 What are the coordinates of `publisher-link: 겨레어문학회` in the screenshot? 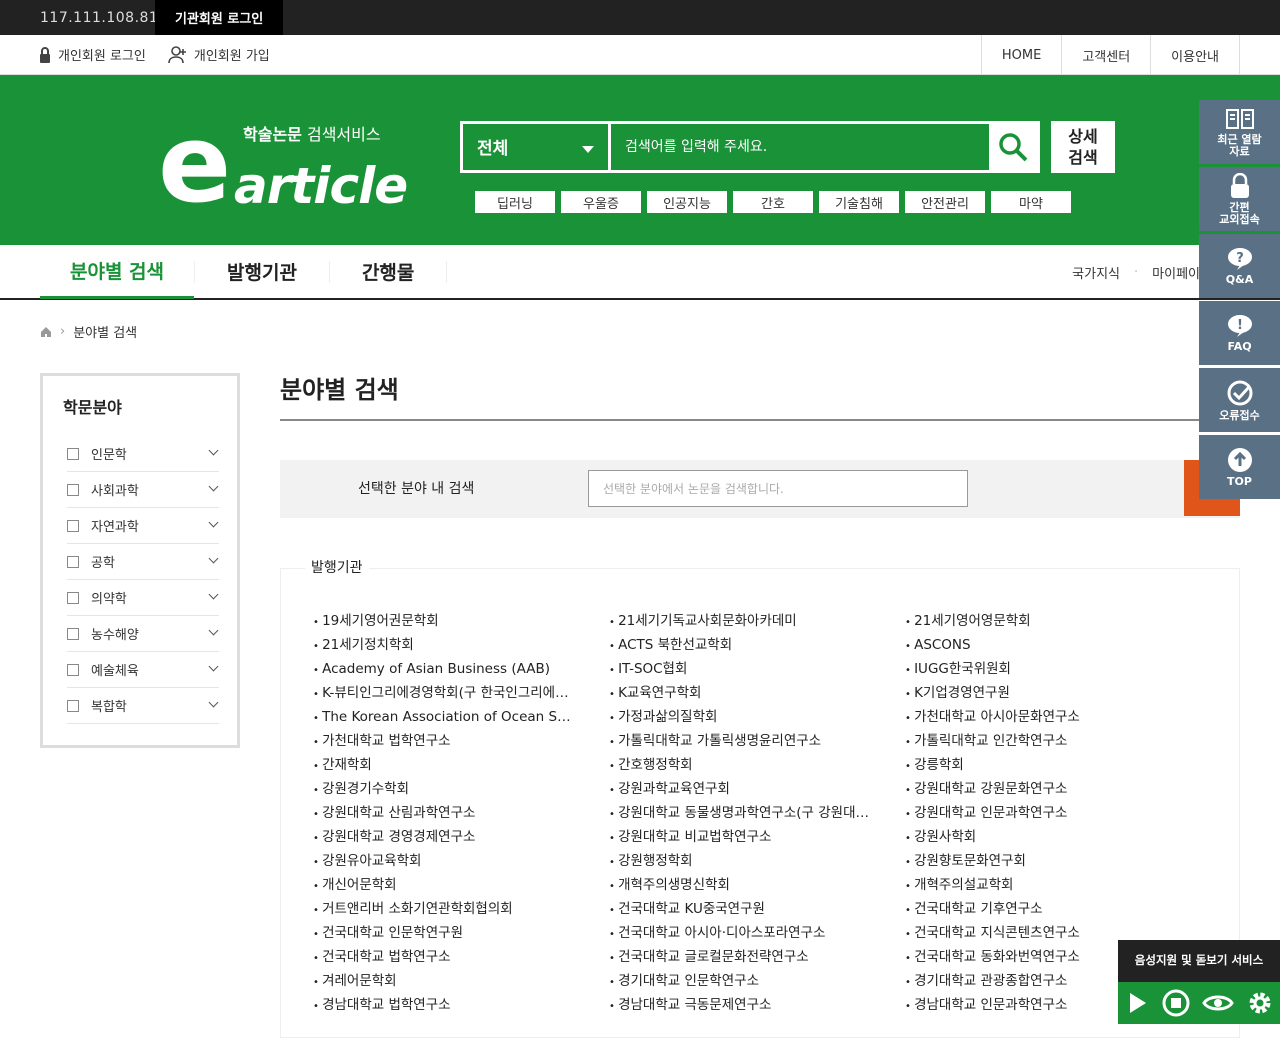 It's located at (461, 981).